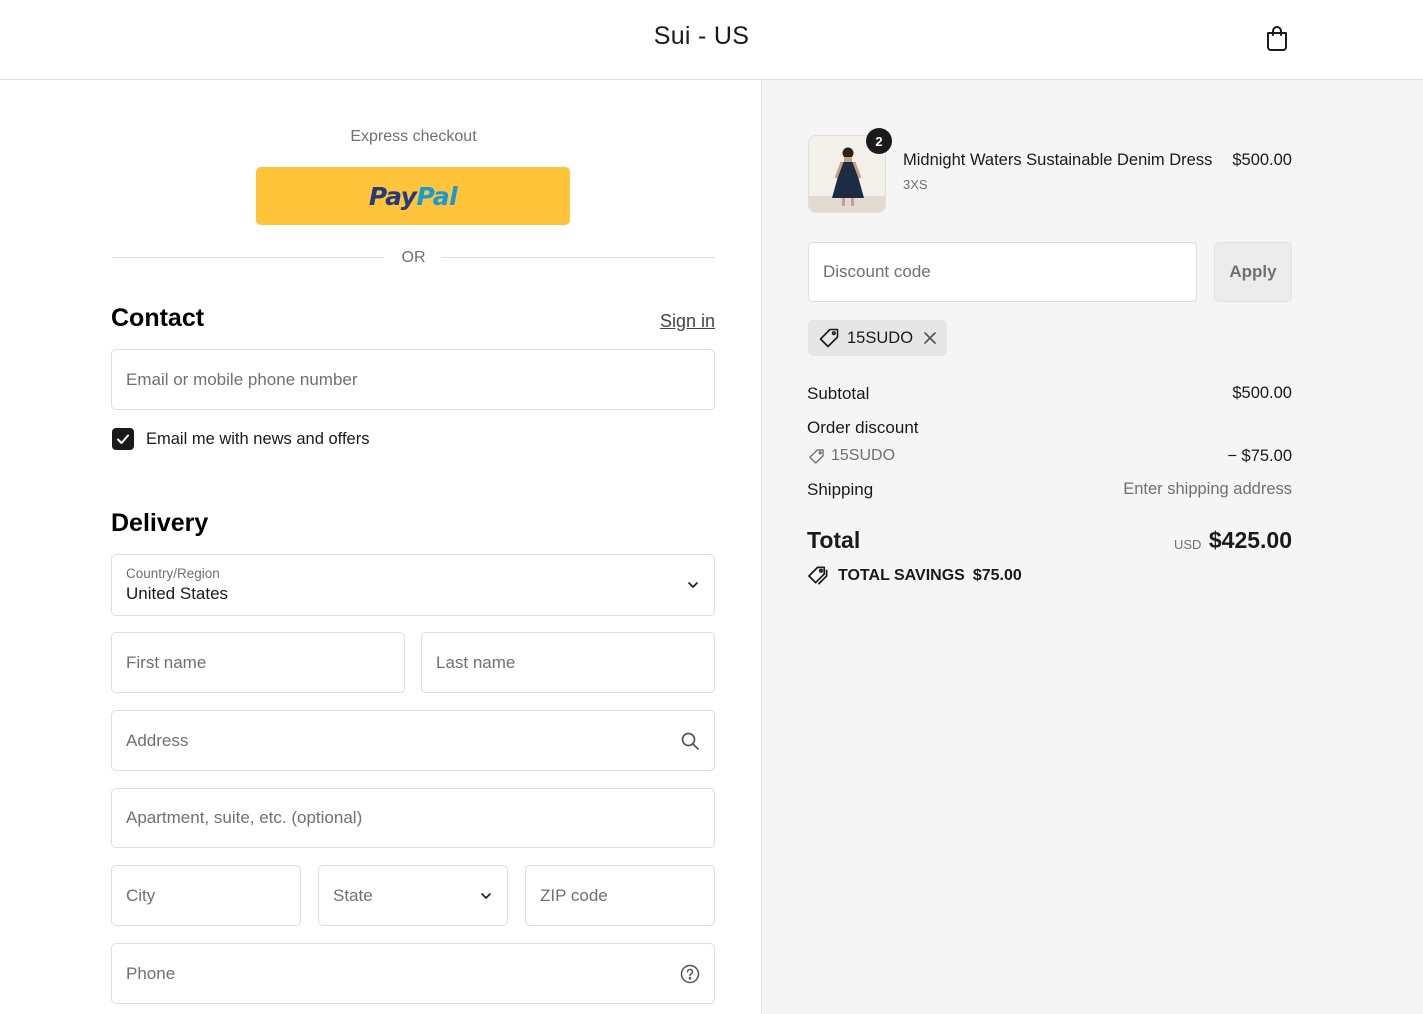 The width and height of the screenshot is (1423, 1014). I want to click on last-name-field: Last name, so click(568, 662).